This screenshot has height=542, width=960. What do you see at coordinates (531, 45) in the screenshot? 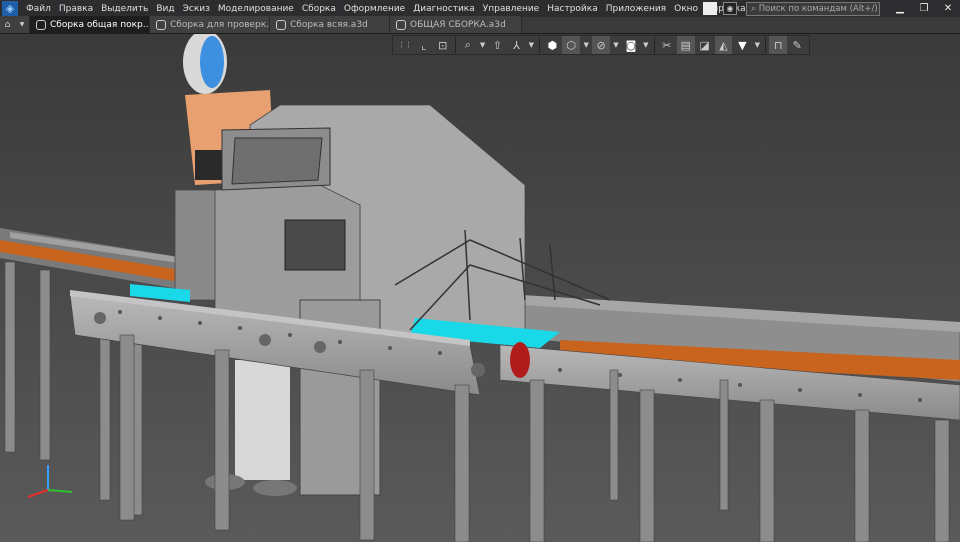
I see `axes-dropdown-icon: ▼` at bounding box center [531, 45].